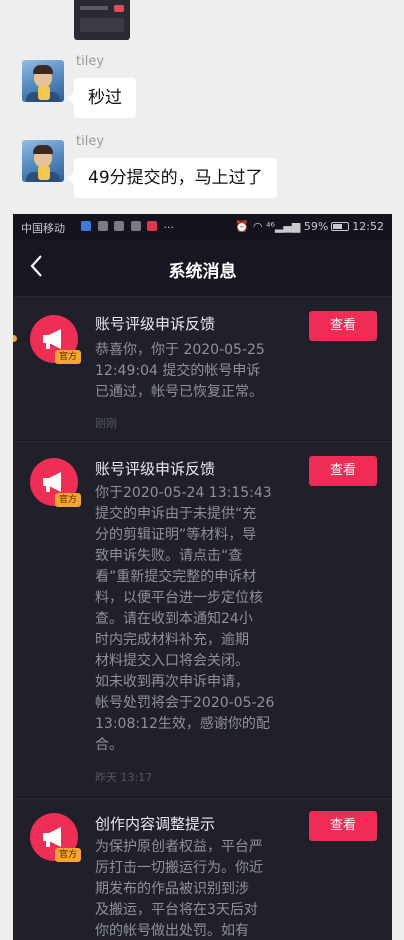 The height and width of the screenshot is (940, 404). I want to click on page-title: 系统消息, so click(202, 272).